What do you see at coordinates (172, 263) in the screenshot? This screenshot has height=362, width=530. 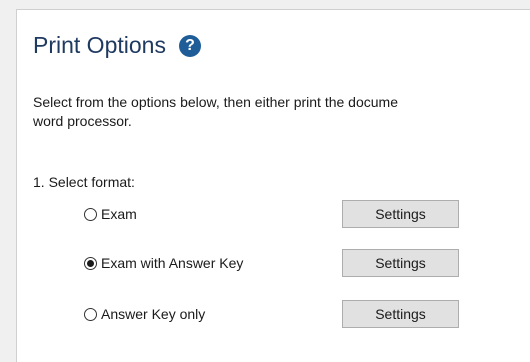 I see `radio-label: Exam with Answer Key` at bounding box center [172, 263].